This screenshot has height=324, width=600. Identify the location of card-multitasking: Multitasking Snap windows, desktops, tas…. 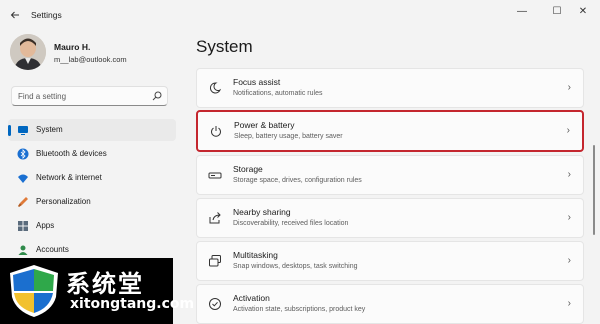
(390, 261).